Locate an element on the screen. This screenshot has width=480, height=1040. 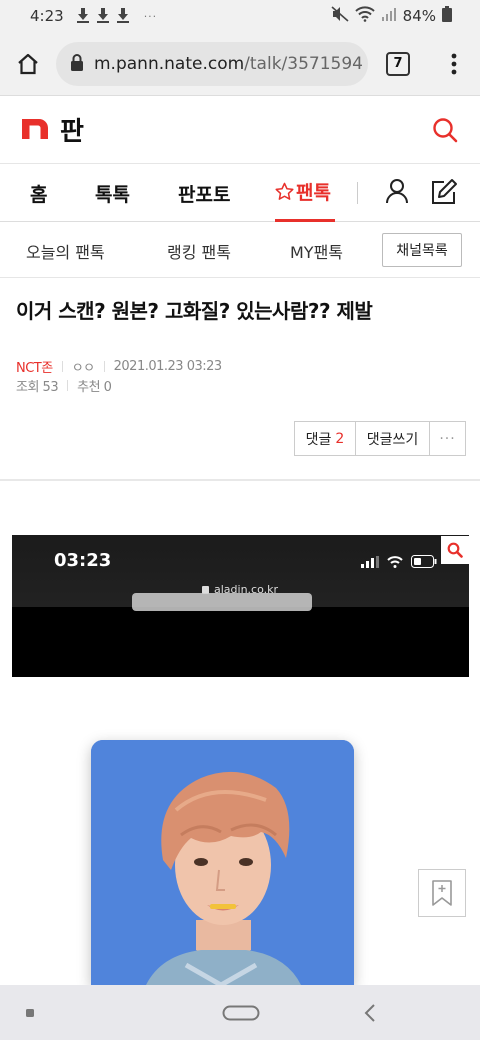
embedded-screenshot-image: 03:23 aladin.co.kr is located at coordinates (240, 606).